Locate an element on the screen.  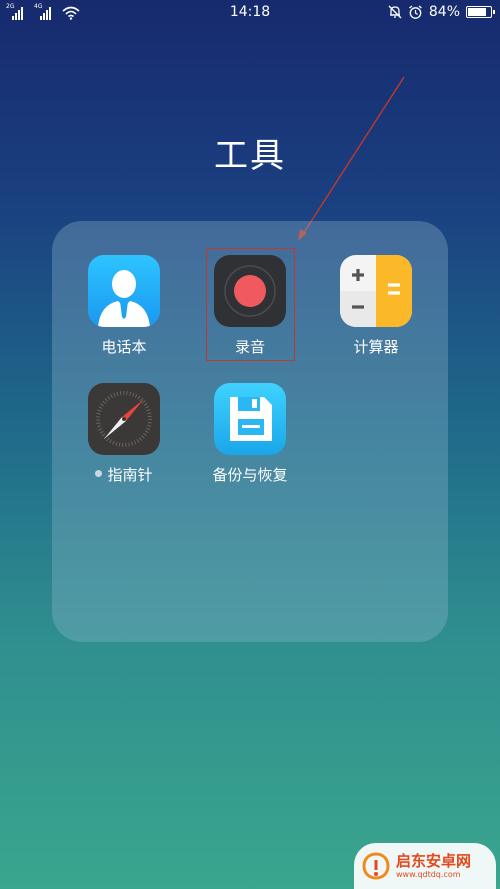
app-label: 计算器 is located at coordinates (376, 347).